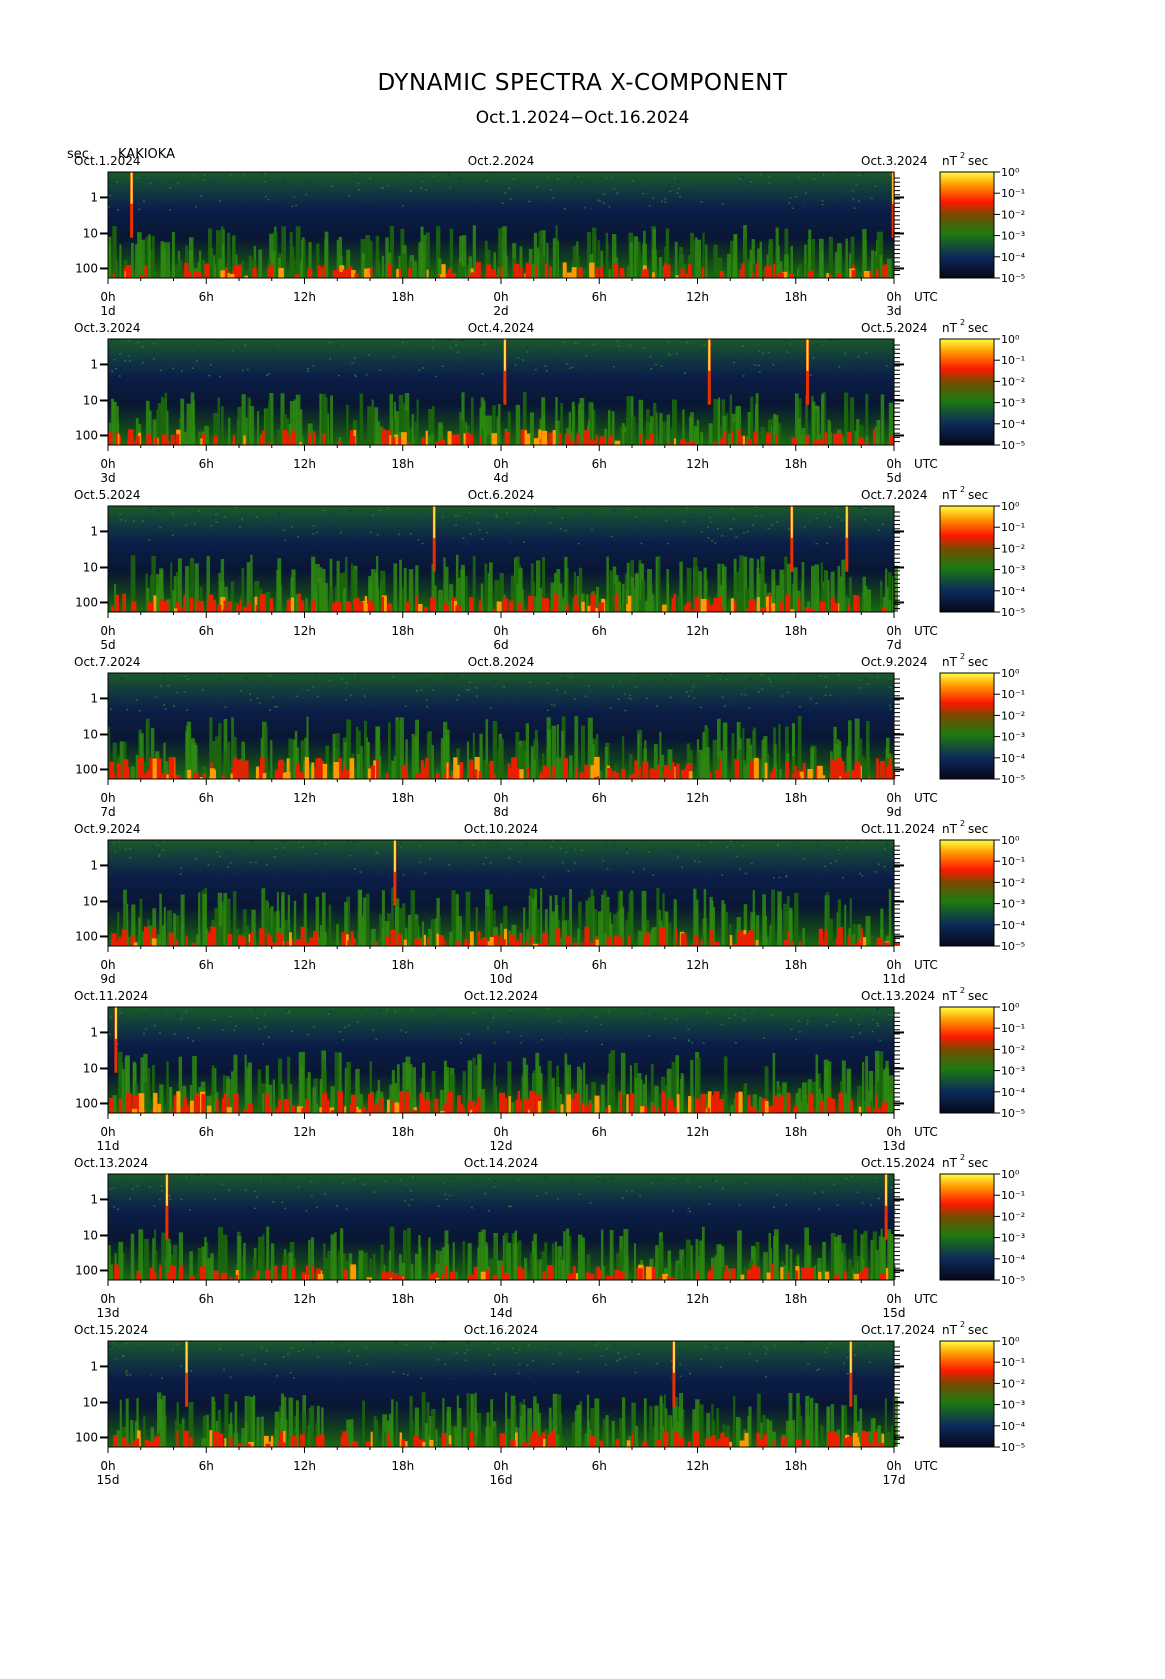 Image resolution: width=1165 pixels, height=1679 pixels. I want to click on x-tick-label: 6h, so click(206, 965).